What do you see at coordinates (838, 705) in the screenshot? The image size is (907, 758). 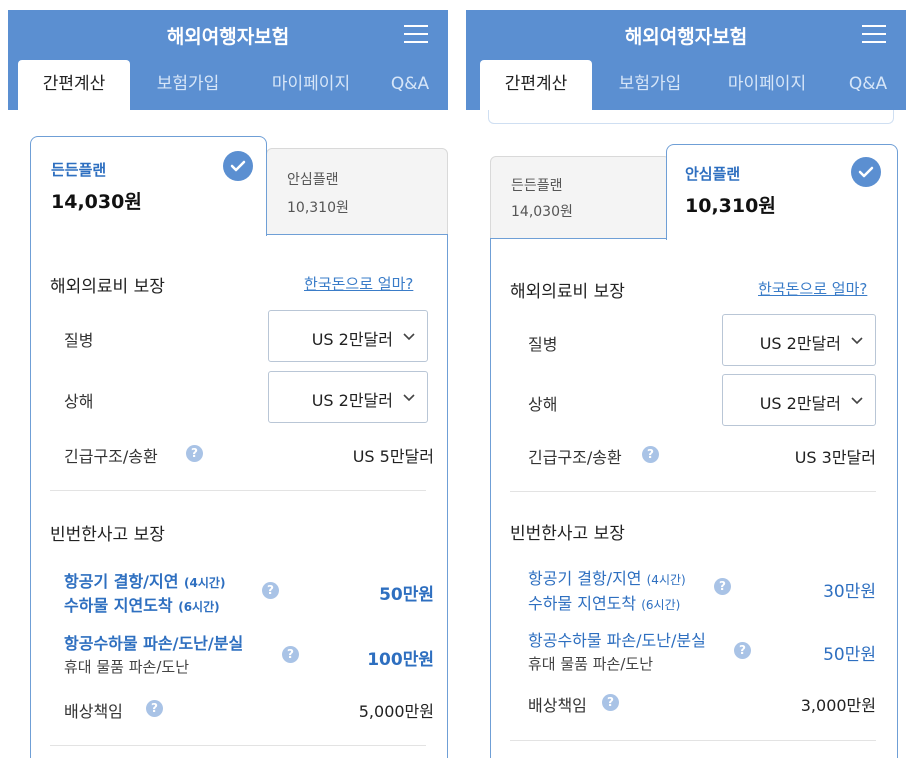 I see `liability-amount: 3,000만원` at bounding box center [838, 705].